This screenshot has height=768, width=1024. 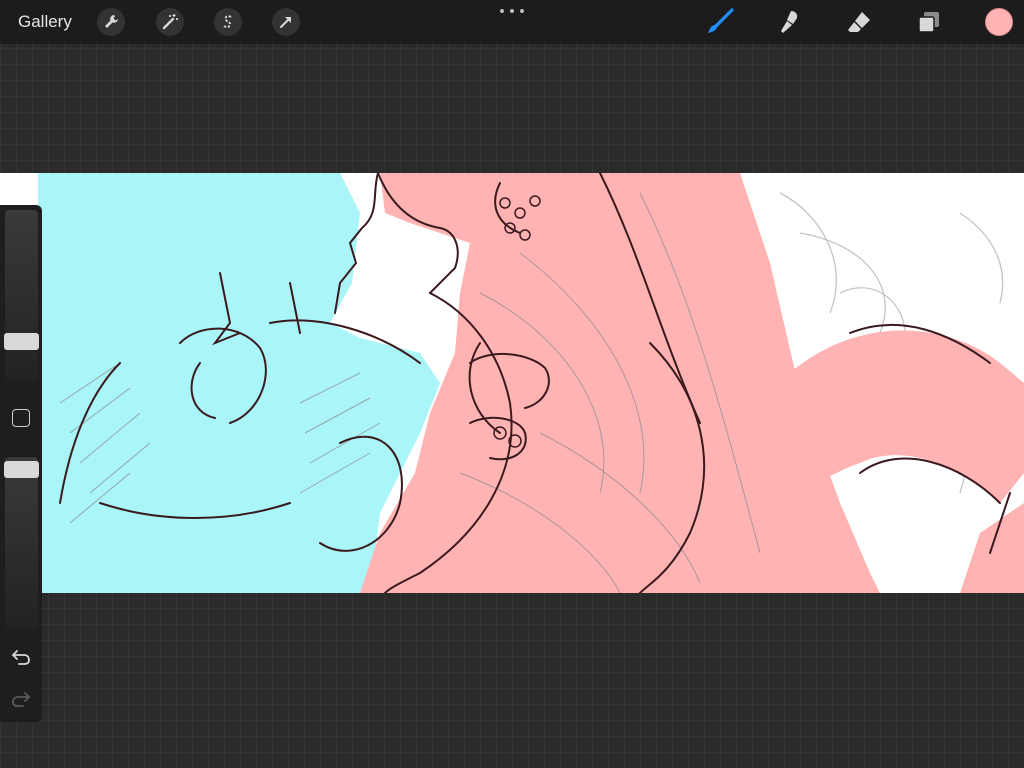 I want to click on adjustments-button, so click(x=170, y=22).